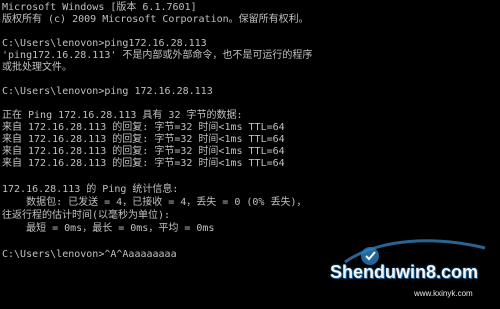 Image resolution: width=500 pixels, height=309 pixels. What do you see at coordinates (99, 7) in the screenshot?
I see `console-line-version: Microsoft Windows [版本 6.1.7601]` at bounding box center [99, 7].